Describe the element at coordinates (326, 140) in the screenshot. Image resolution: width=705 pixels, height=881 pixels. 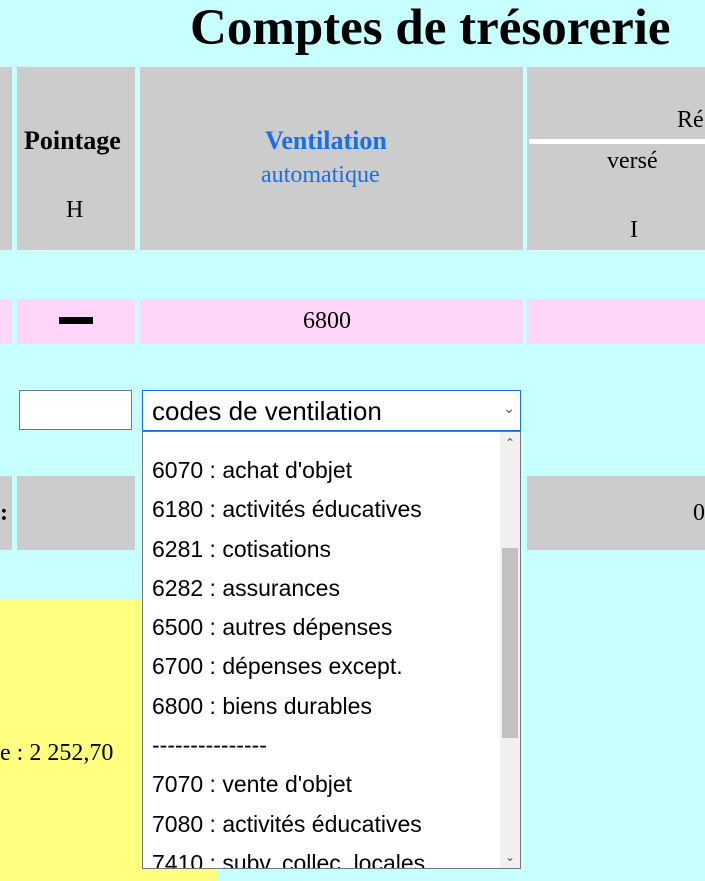
I see `header-ventilation-label: Ventilation` at that location.